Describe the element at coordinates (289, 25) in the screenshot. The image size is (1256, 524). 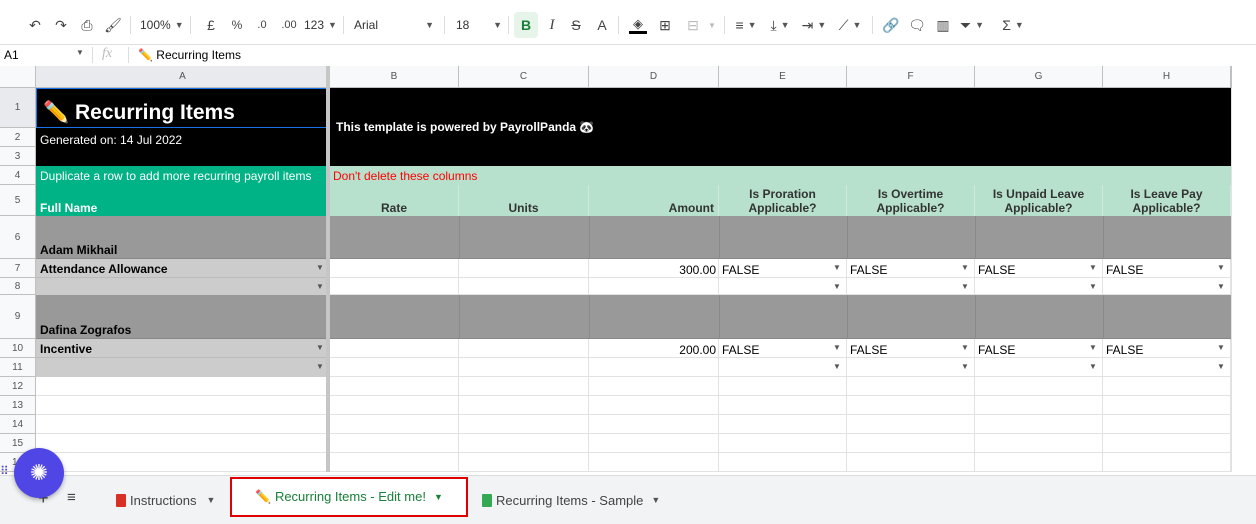
I see `increase-decimal-button: .00` at that location.